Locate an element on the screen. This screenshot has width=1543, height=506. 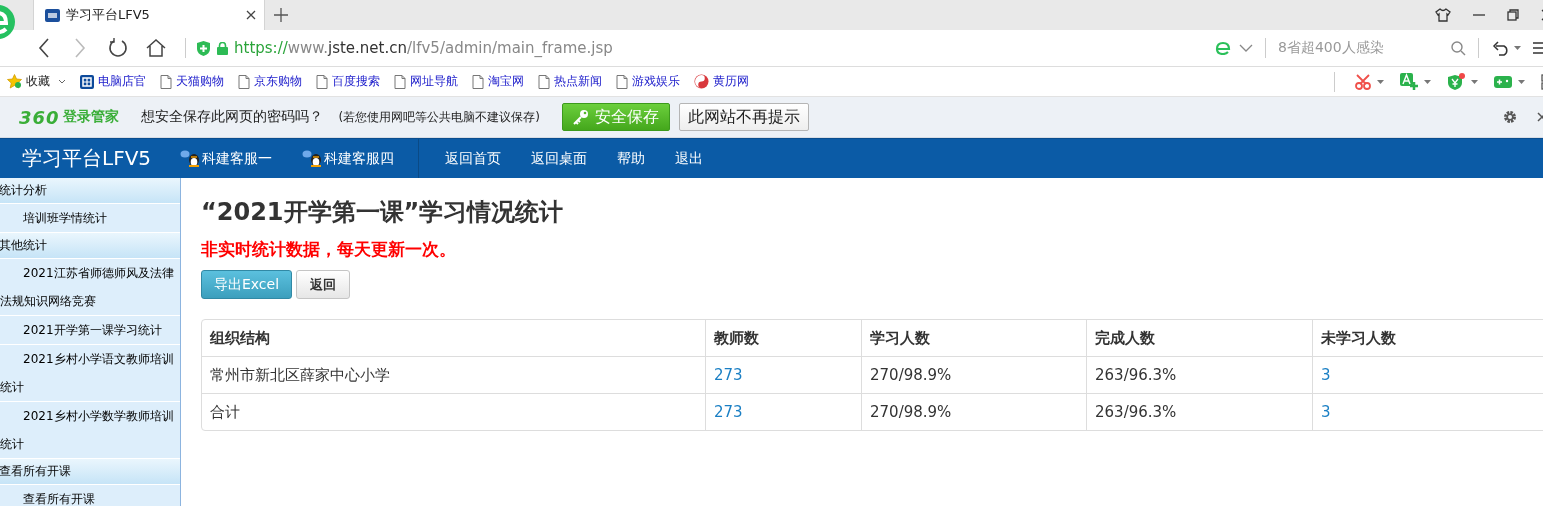
search-icon is located at coordinates (1458, 48).